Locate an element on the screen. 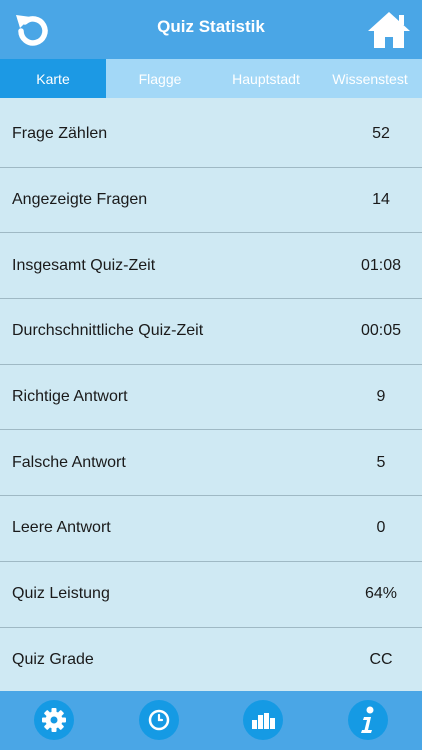 The image size is (422, 750). stat-value: CC is located at coordinates (381, 660).